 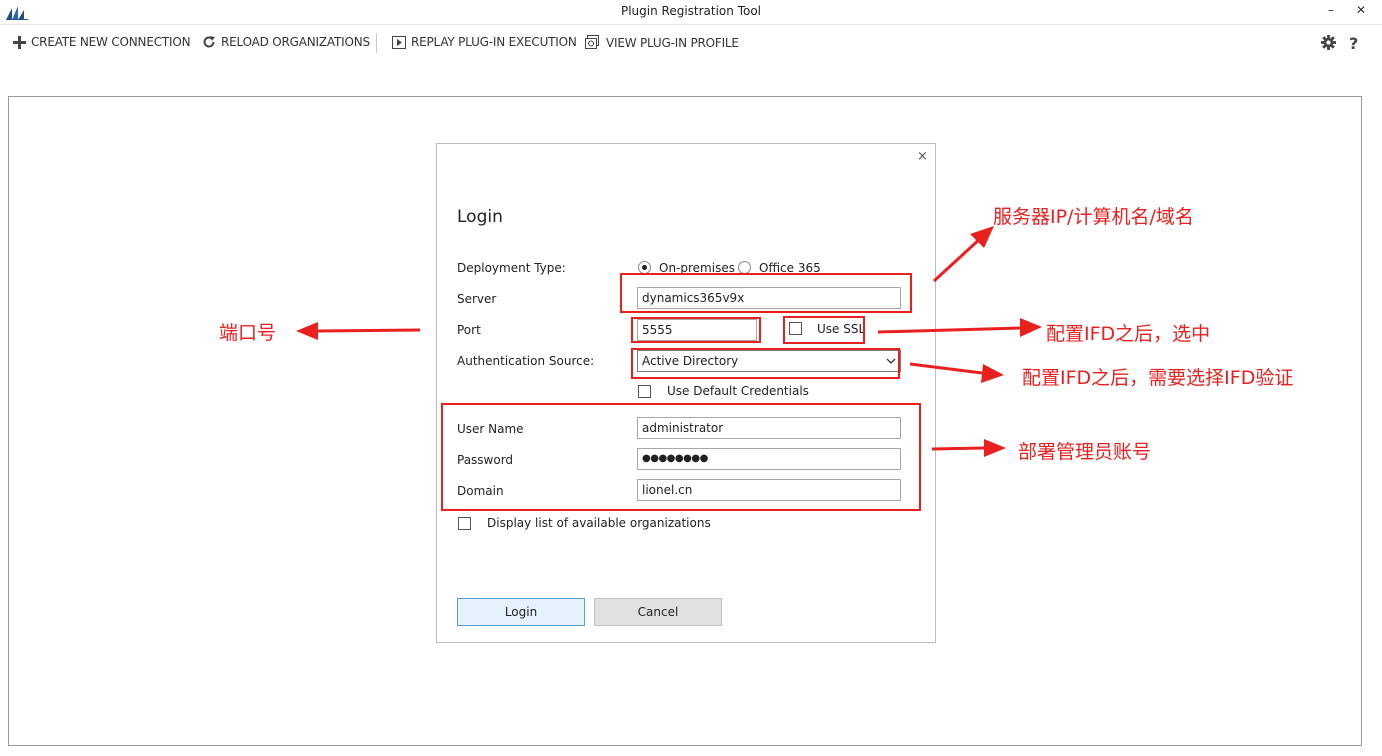 I want to click on ssl-annotation: 配置IFD之后，选中, so click(x=1128, y=334).